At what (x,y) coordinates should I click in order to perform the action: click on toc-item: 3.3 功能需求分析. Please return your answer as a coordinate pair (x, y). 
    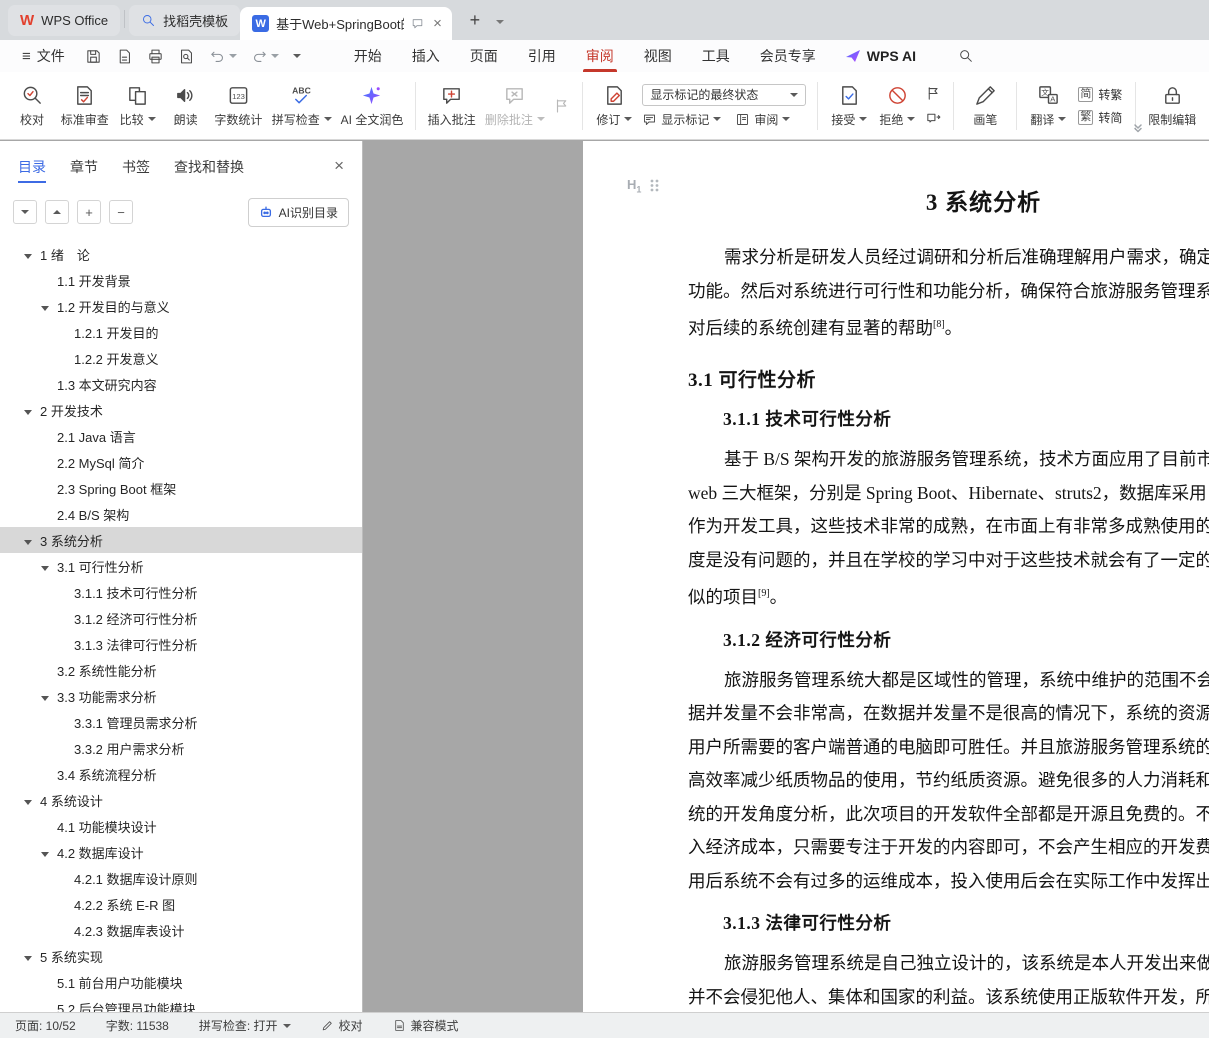
    Looking at the image, I should click on (181, 696).